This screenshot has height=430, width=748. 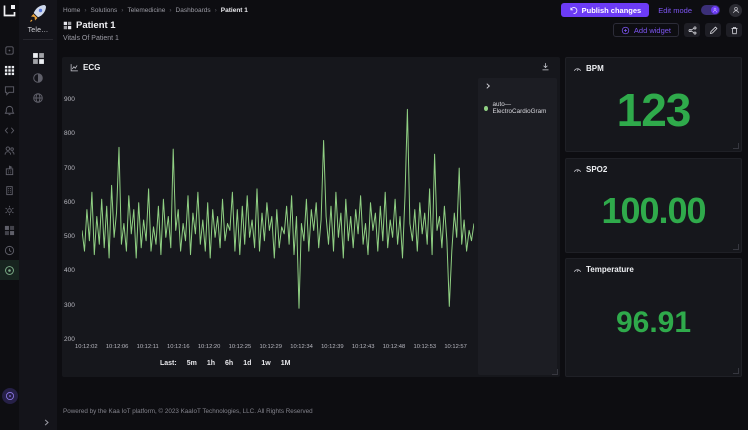 What do you see at coordinates (9, 110) in the screenshot?
I see `sidebar-item-notifications` at bounding box center [9, 110].